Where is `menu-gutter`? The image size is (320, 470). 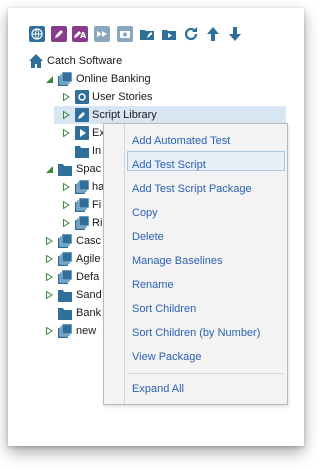 menu-gutter is located at coordinates (124, 264).